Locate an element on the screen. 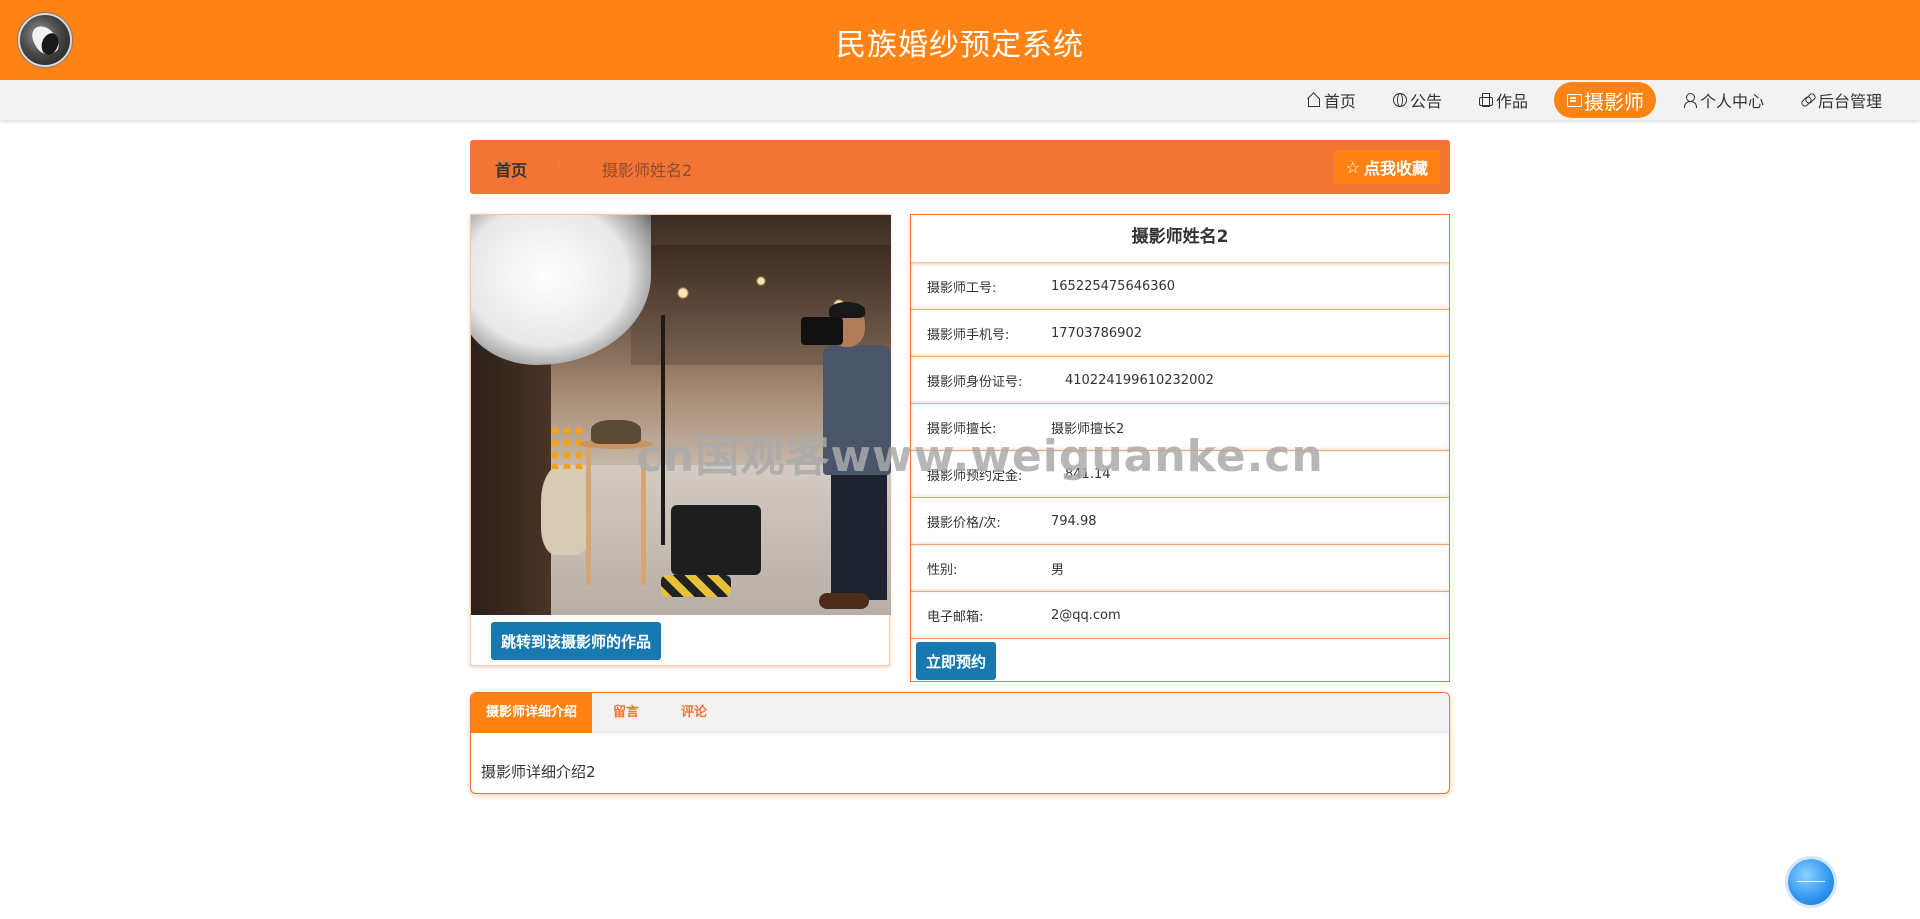 The width and height of the screenshot is (1920, 919). breadcrumb-current: 摄影师姓名2 is located at coordinates (647, 170).